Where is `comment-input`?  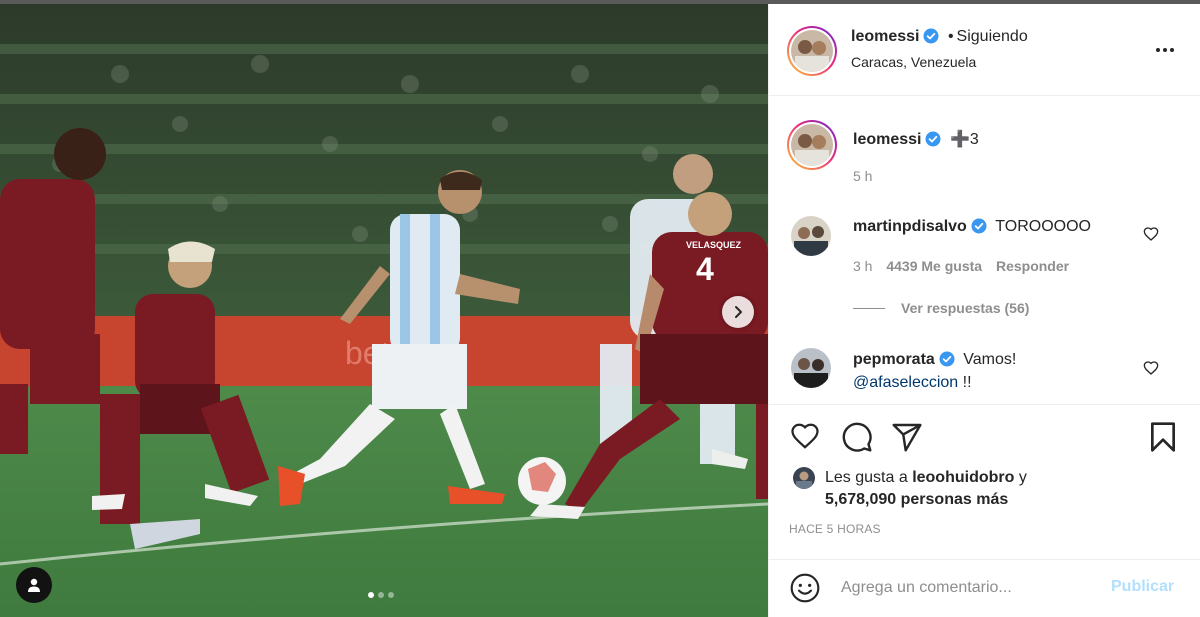 comment-input is located at coordinates (966, 588).